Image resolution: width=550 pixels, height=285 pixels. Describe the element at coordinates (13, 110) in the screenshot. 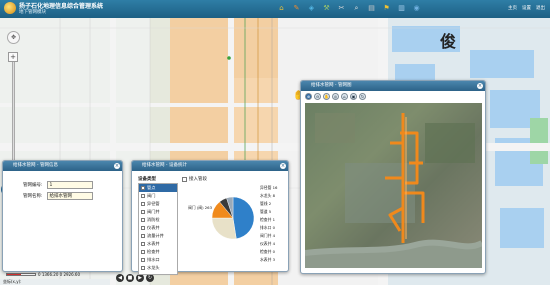

I see `zoom-slider` at that location.